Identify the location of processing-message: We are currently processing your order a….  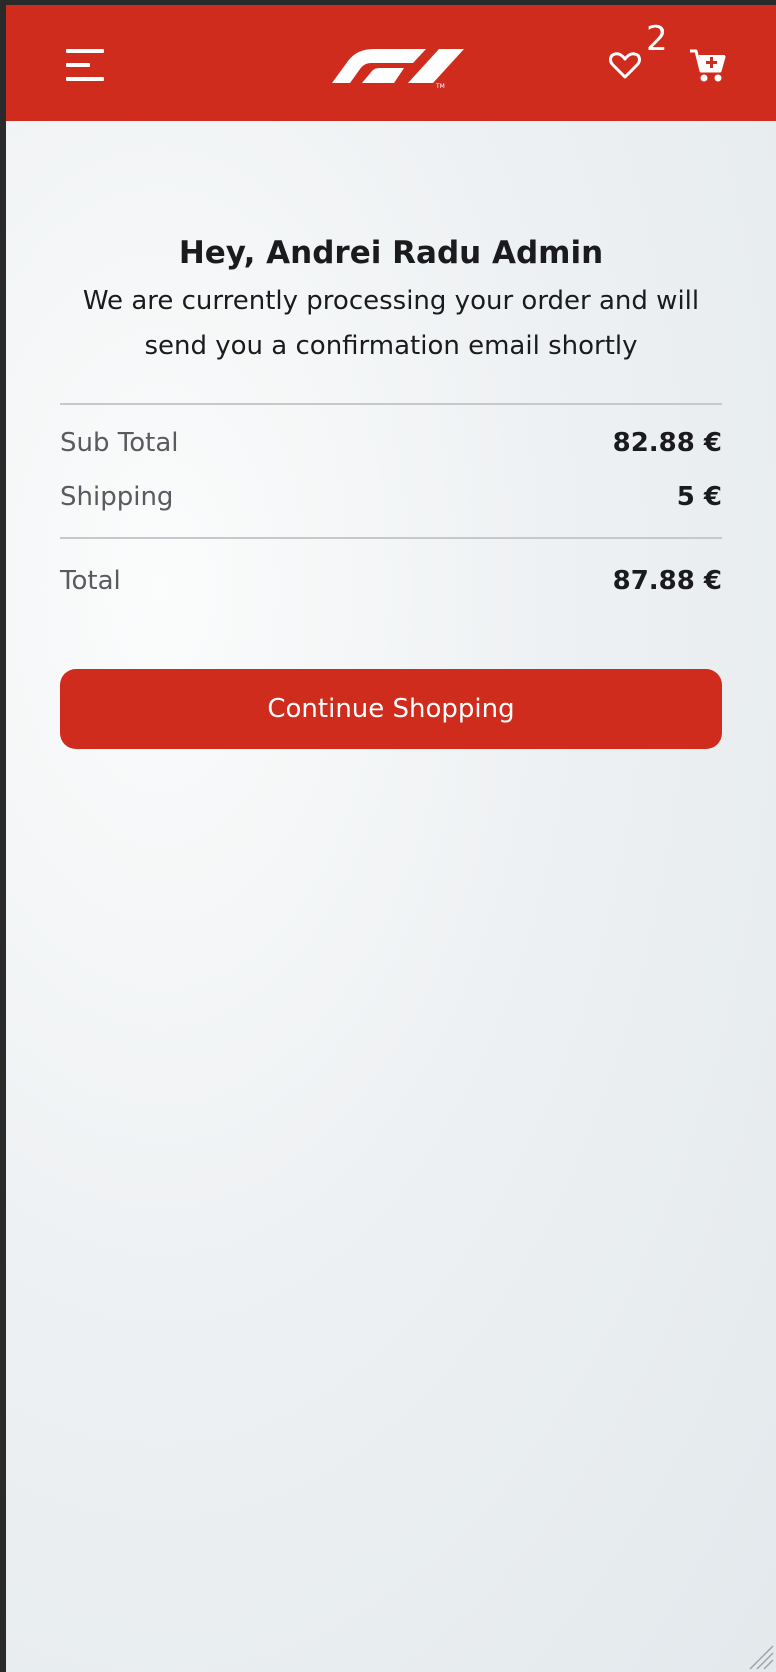
(391, 323).